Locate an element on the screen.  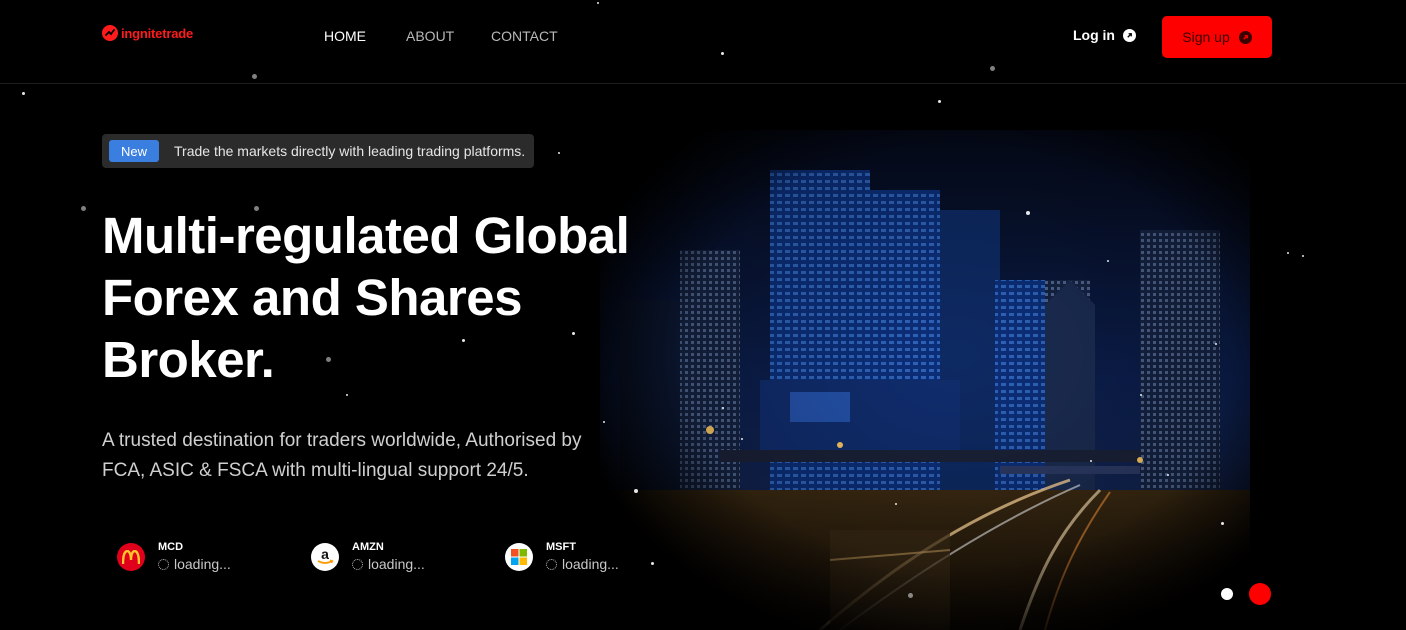
new-tag: New is located at coordinates (134, 151).